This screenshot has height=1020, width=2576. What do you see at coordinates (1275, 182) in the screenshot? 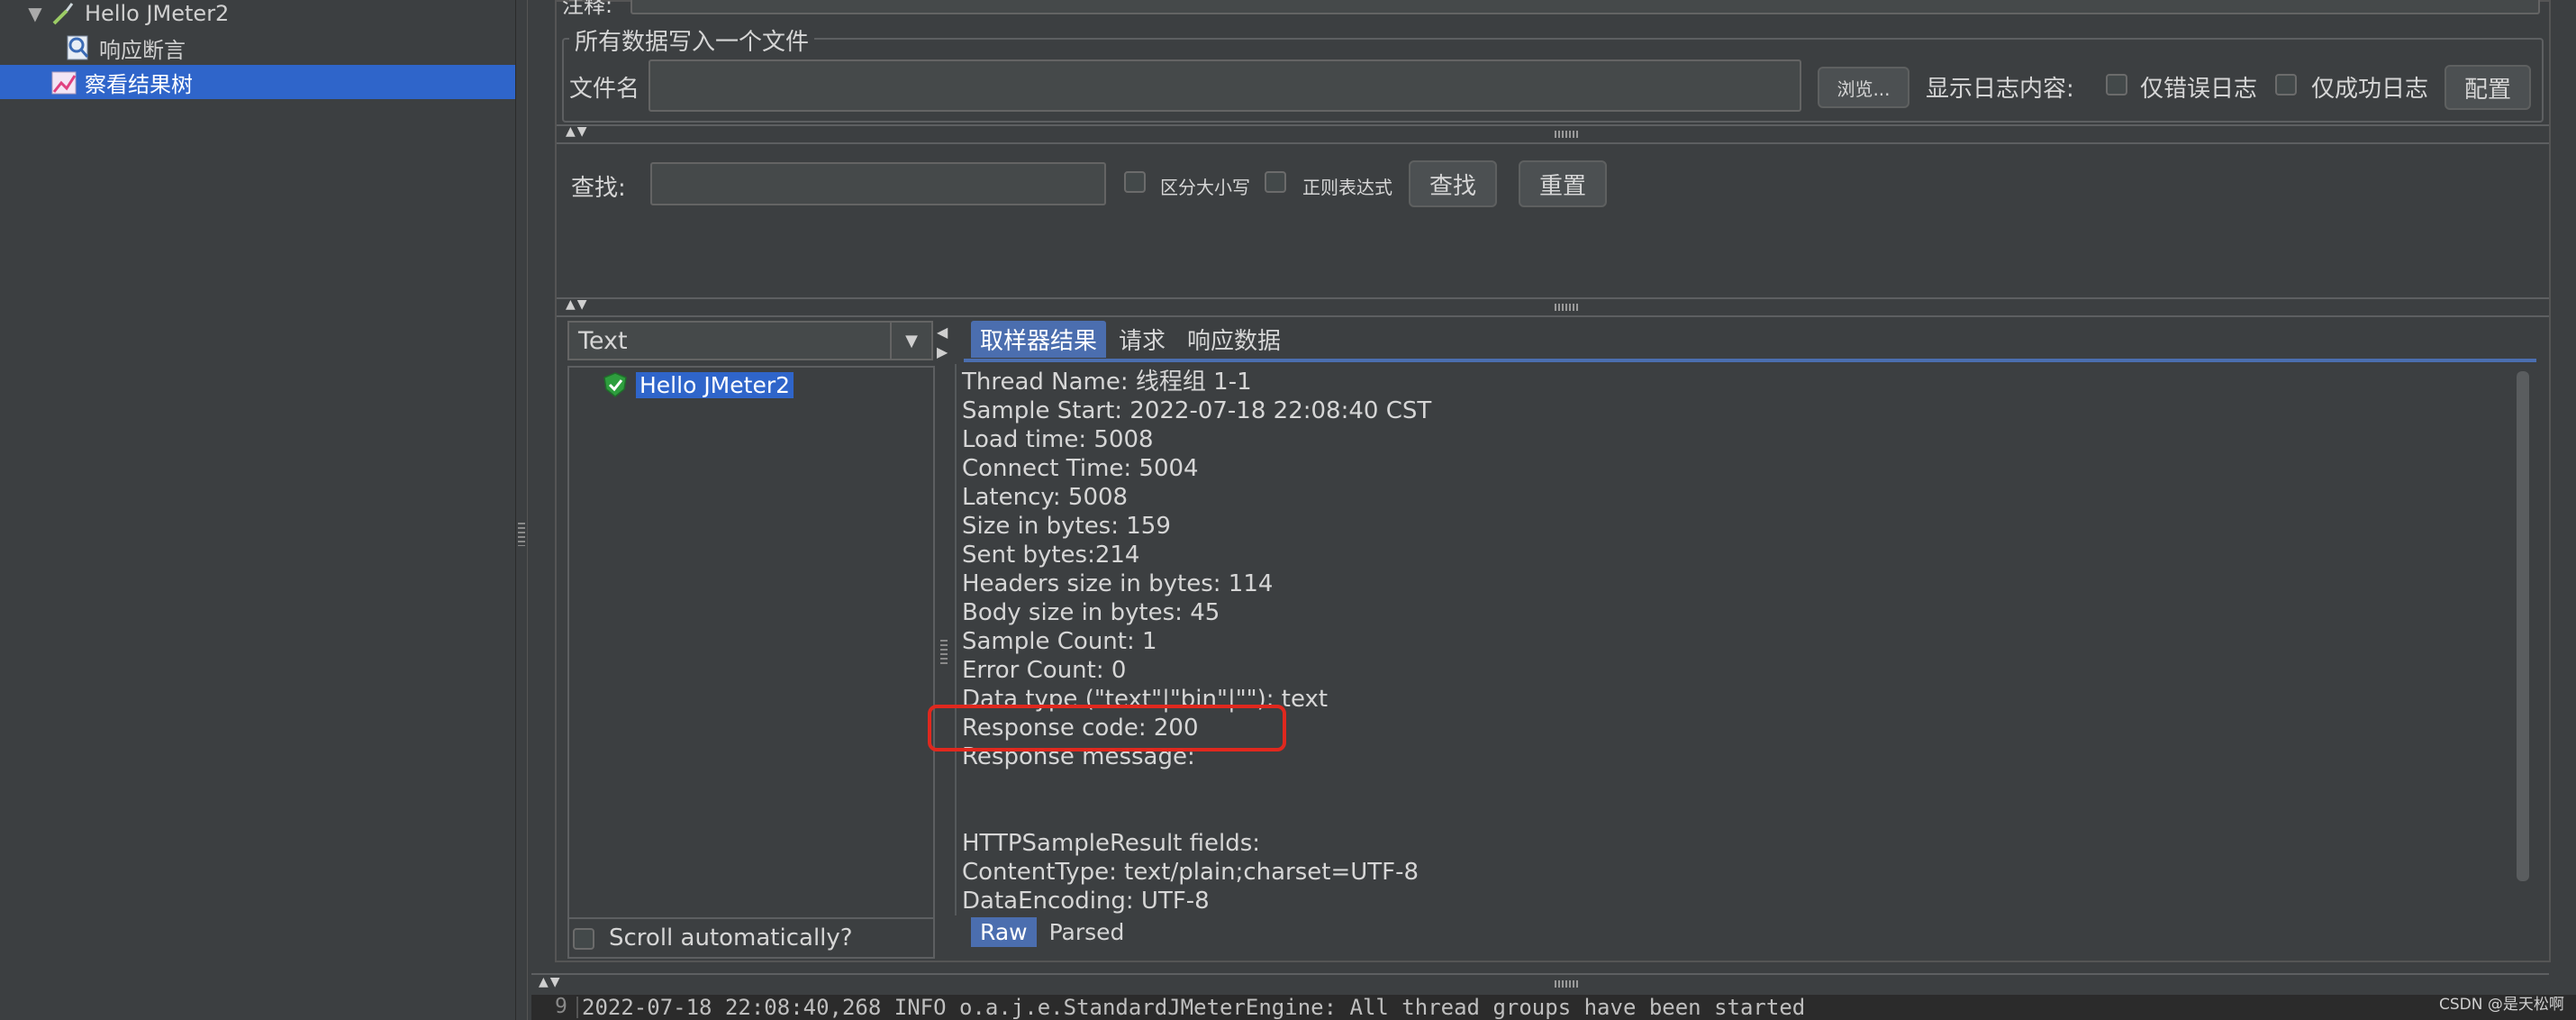
I see `regex-checkbox` at bounding box center [1275, 182].